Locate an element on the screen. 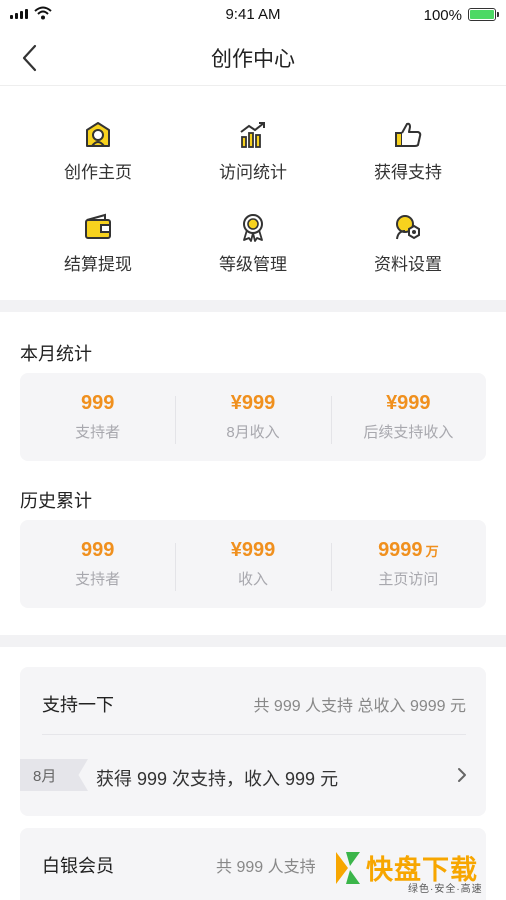 The width and height of the screenshot is (506, 900). feature-settlement: 结算提现 is located at coordinates (98, 237).